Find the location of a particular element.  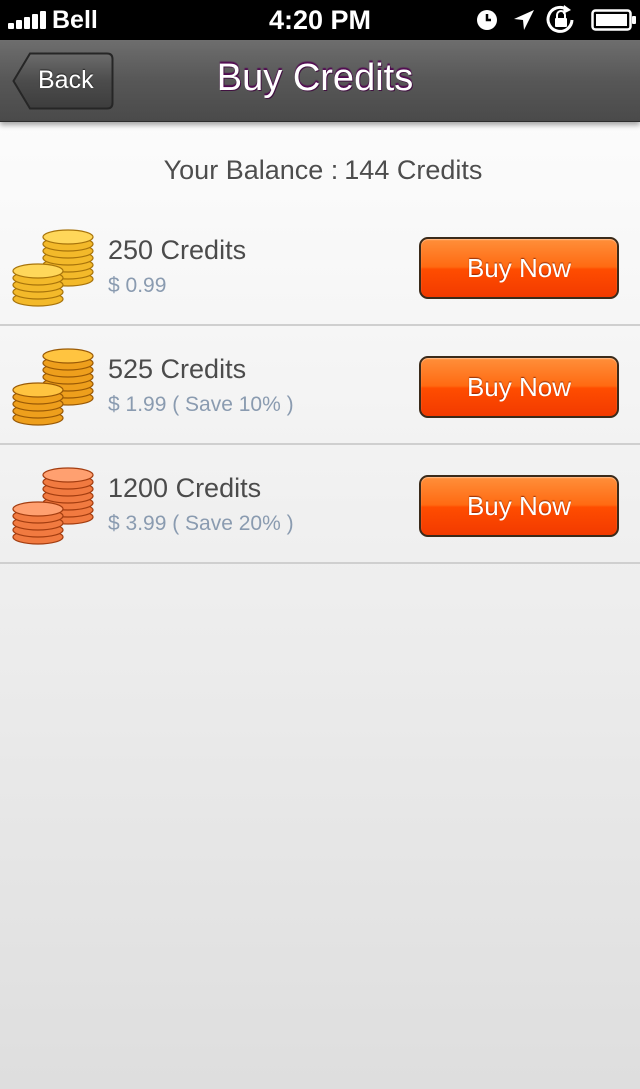

balance-line: Your Balance :144 Credits is located at coordinates (320, 170).